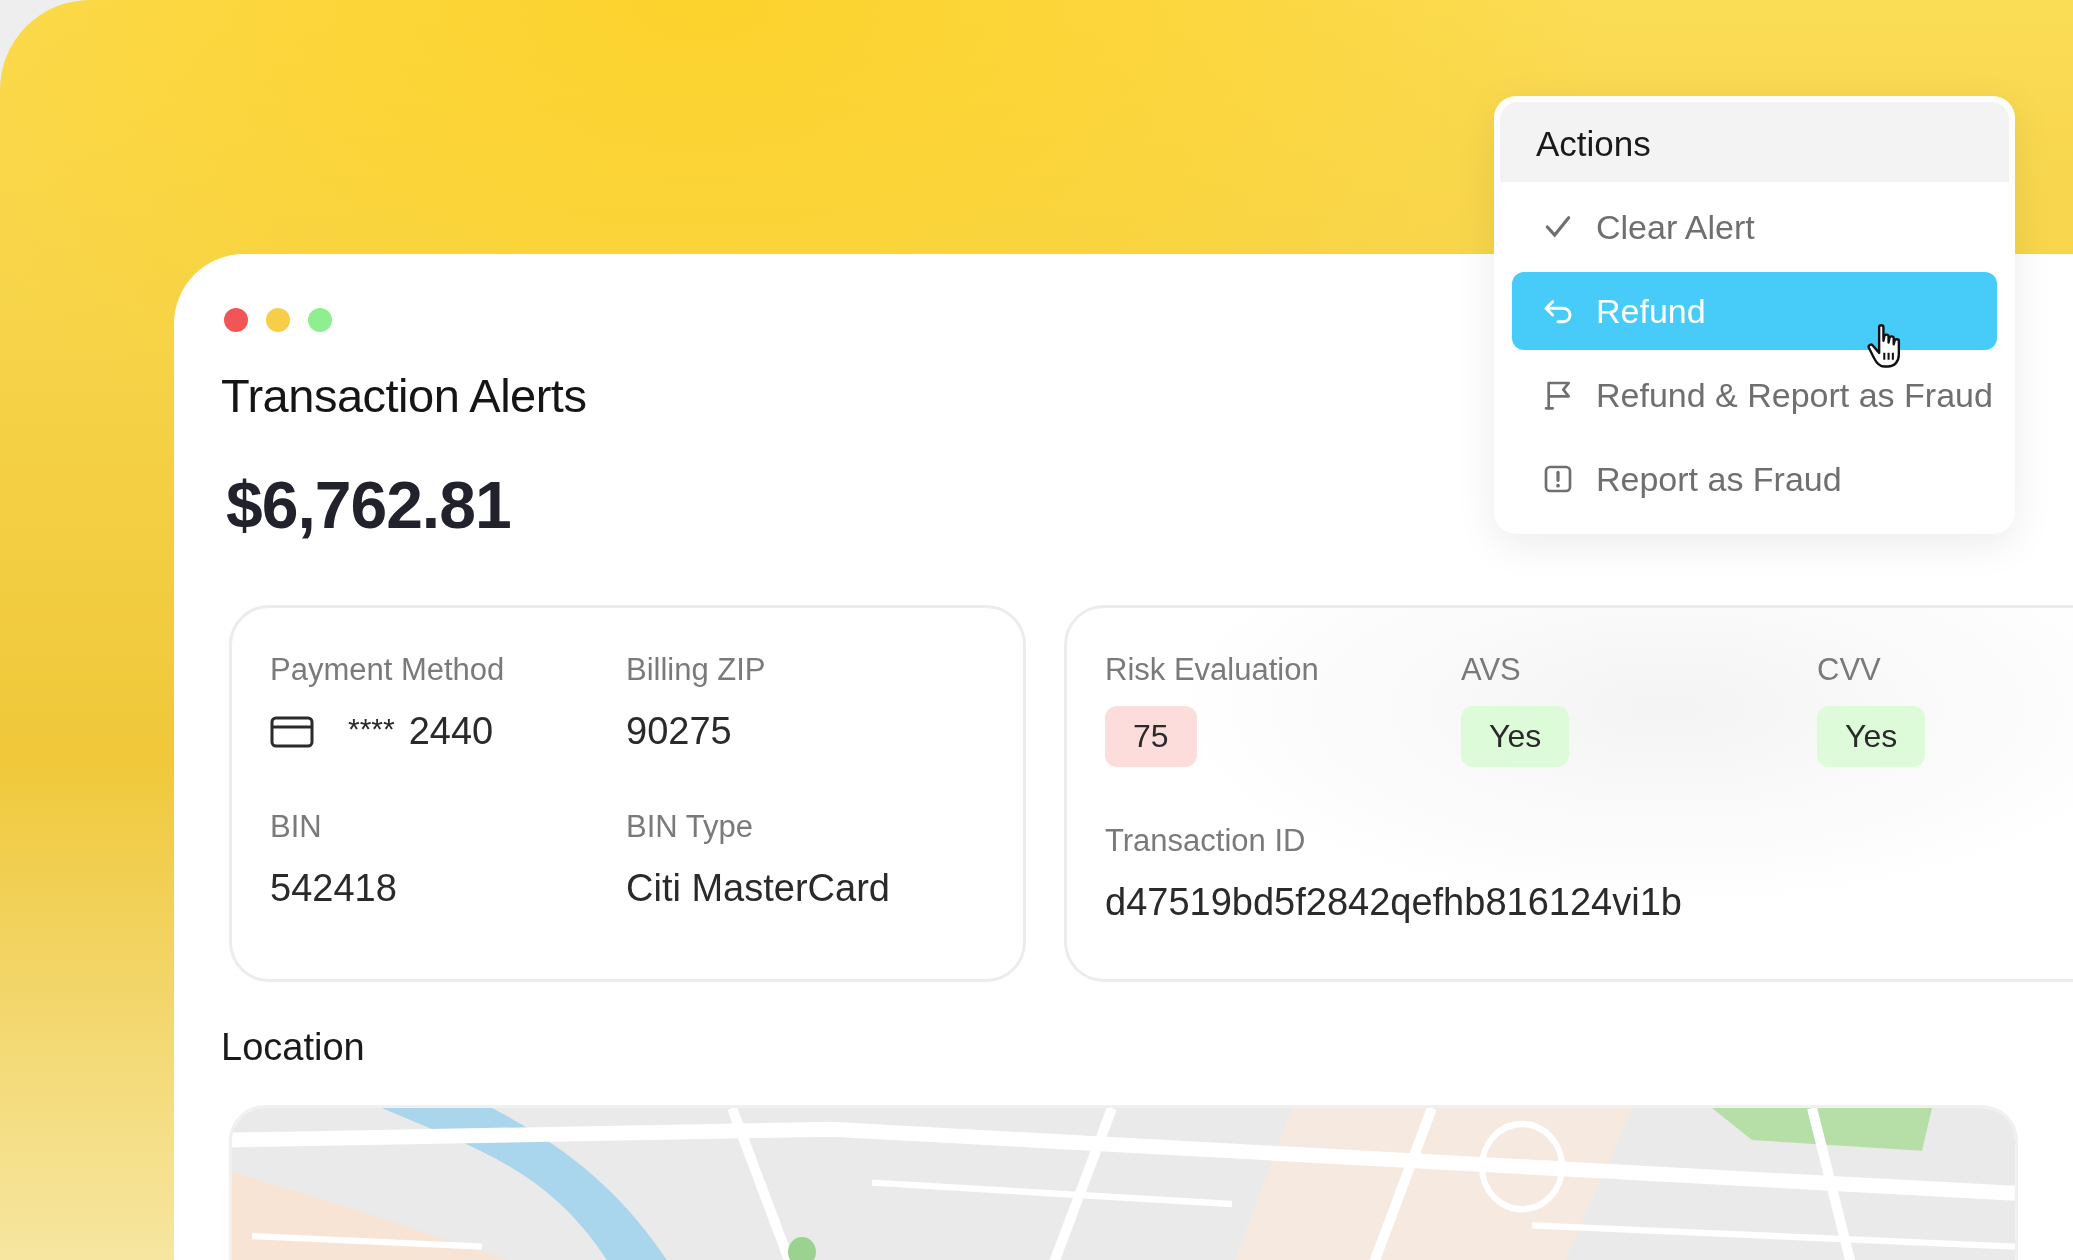 The width and height of the screenshot is (2073, 1260). I want to click on menu-title: Actions, so click(1754, 142).